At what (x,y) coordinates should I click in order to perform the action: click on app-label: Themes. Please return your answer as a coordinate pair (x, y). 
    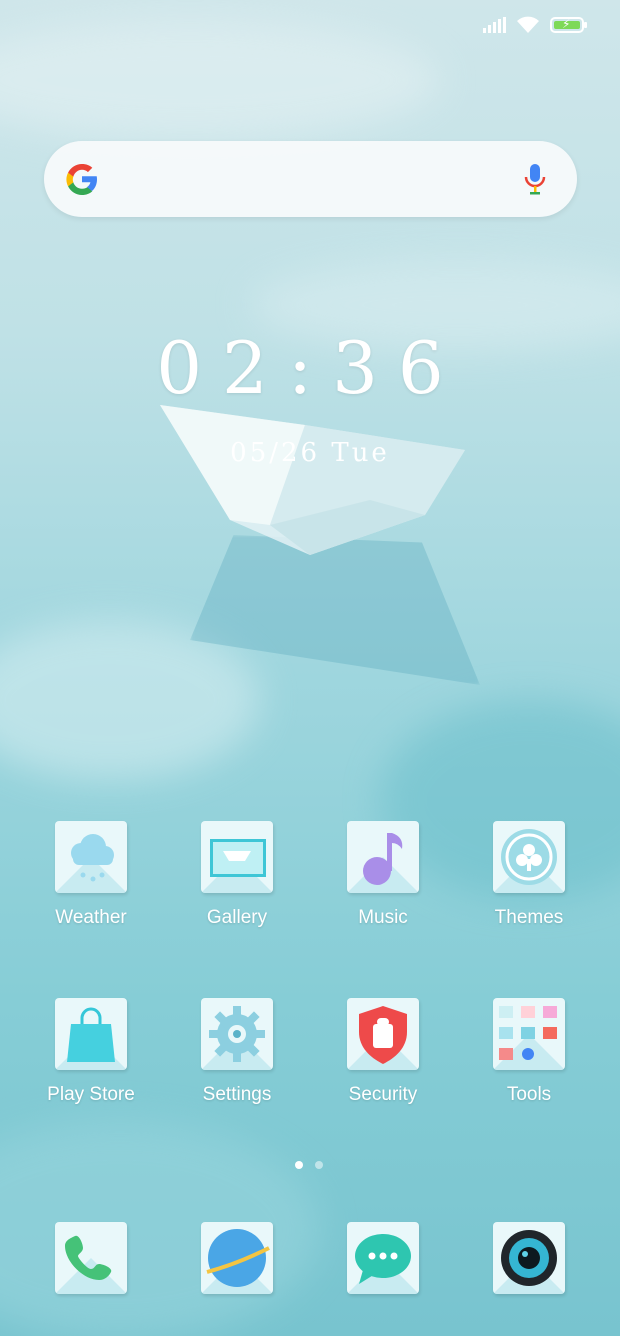
    Looking at the image, I should click on (529, 917).